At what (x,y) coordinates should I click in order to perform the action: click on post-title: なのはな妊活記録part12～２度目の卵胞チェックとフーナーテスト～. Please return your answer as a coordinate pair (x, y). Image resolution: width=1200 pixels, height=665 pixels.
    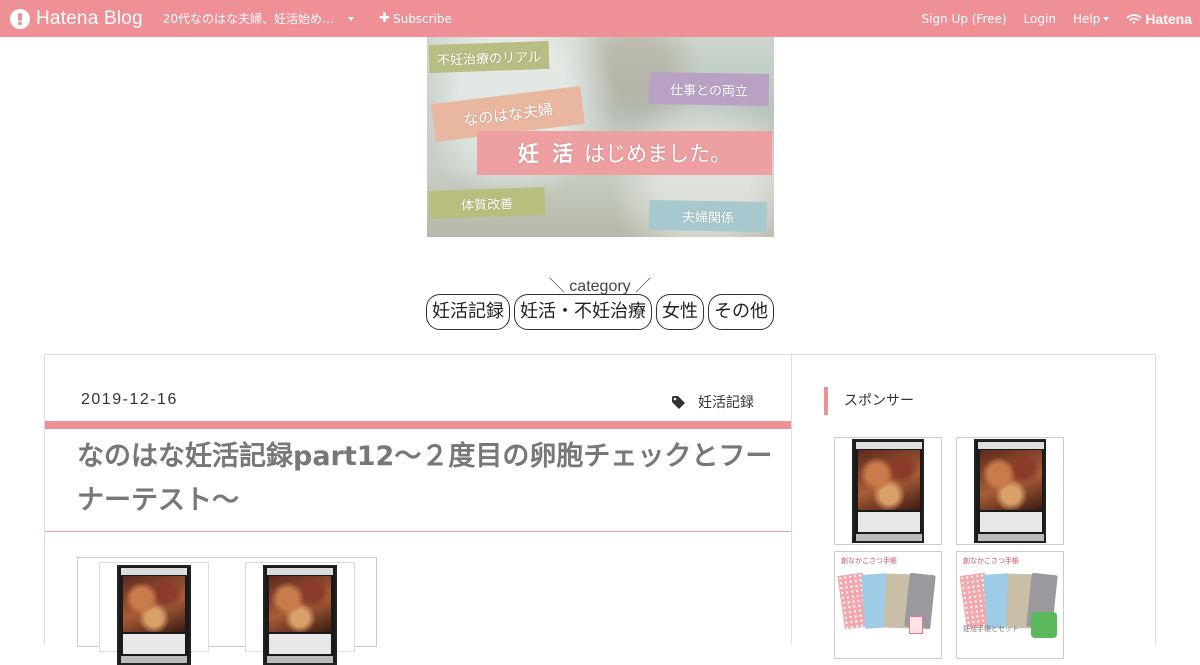
    Looking at the image, I should click on (427, 479).